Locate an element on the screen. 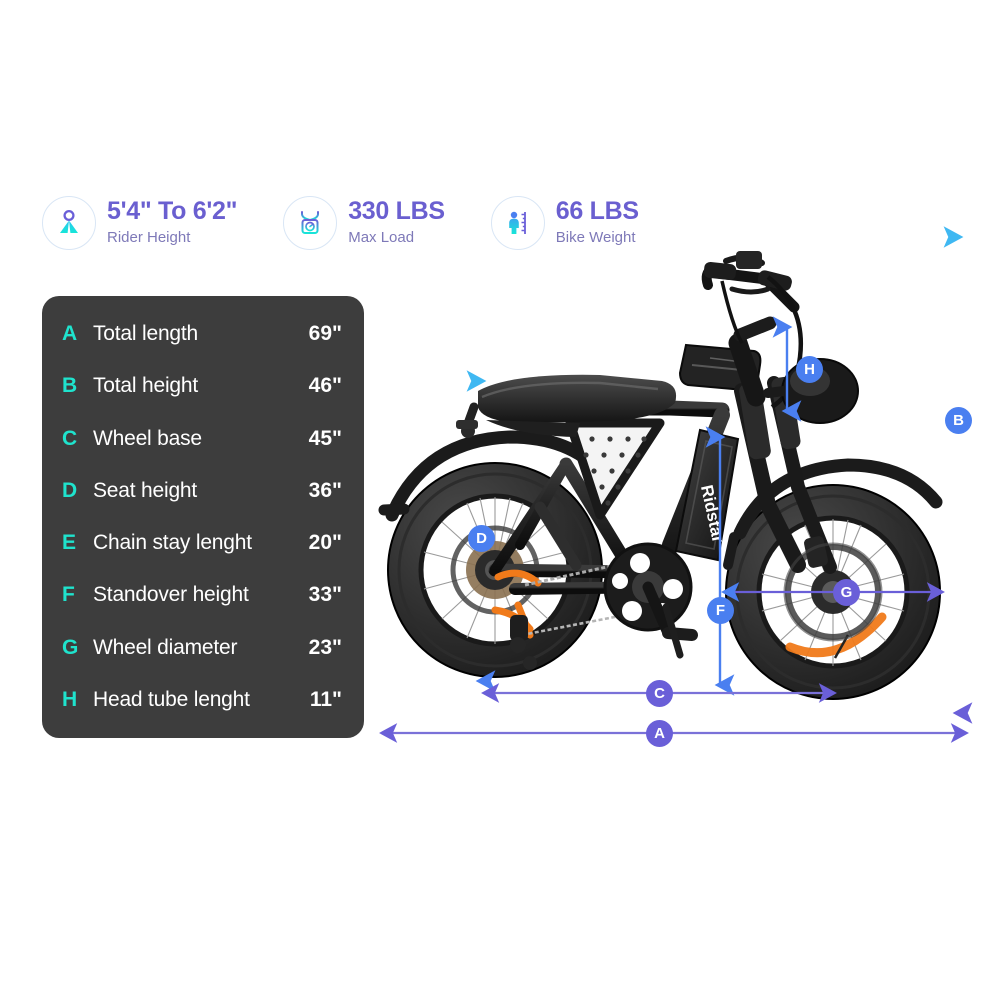 The image size is (1000, 1000). spec-name: Total length is located at coordinates (146, 333).